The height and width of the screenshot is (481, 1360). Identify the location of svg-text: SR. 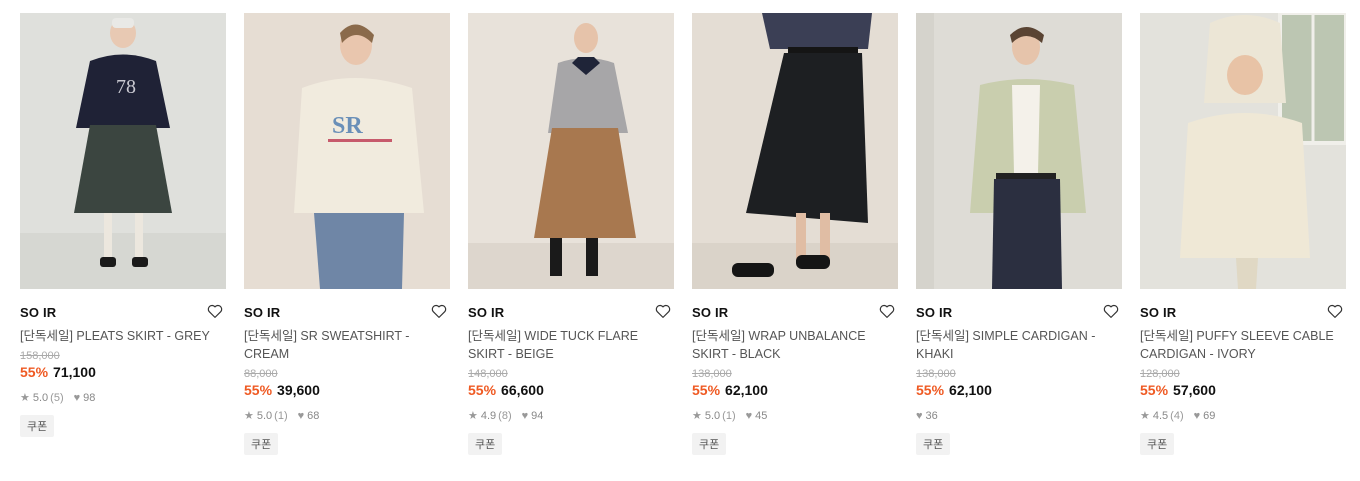
(347, 126).